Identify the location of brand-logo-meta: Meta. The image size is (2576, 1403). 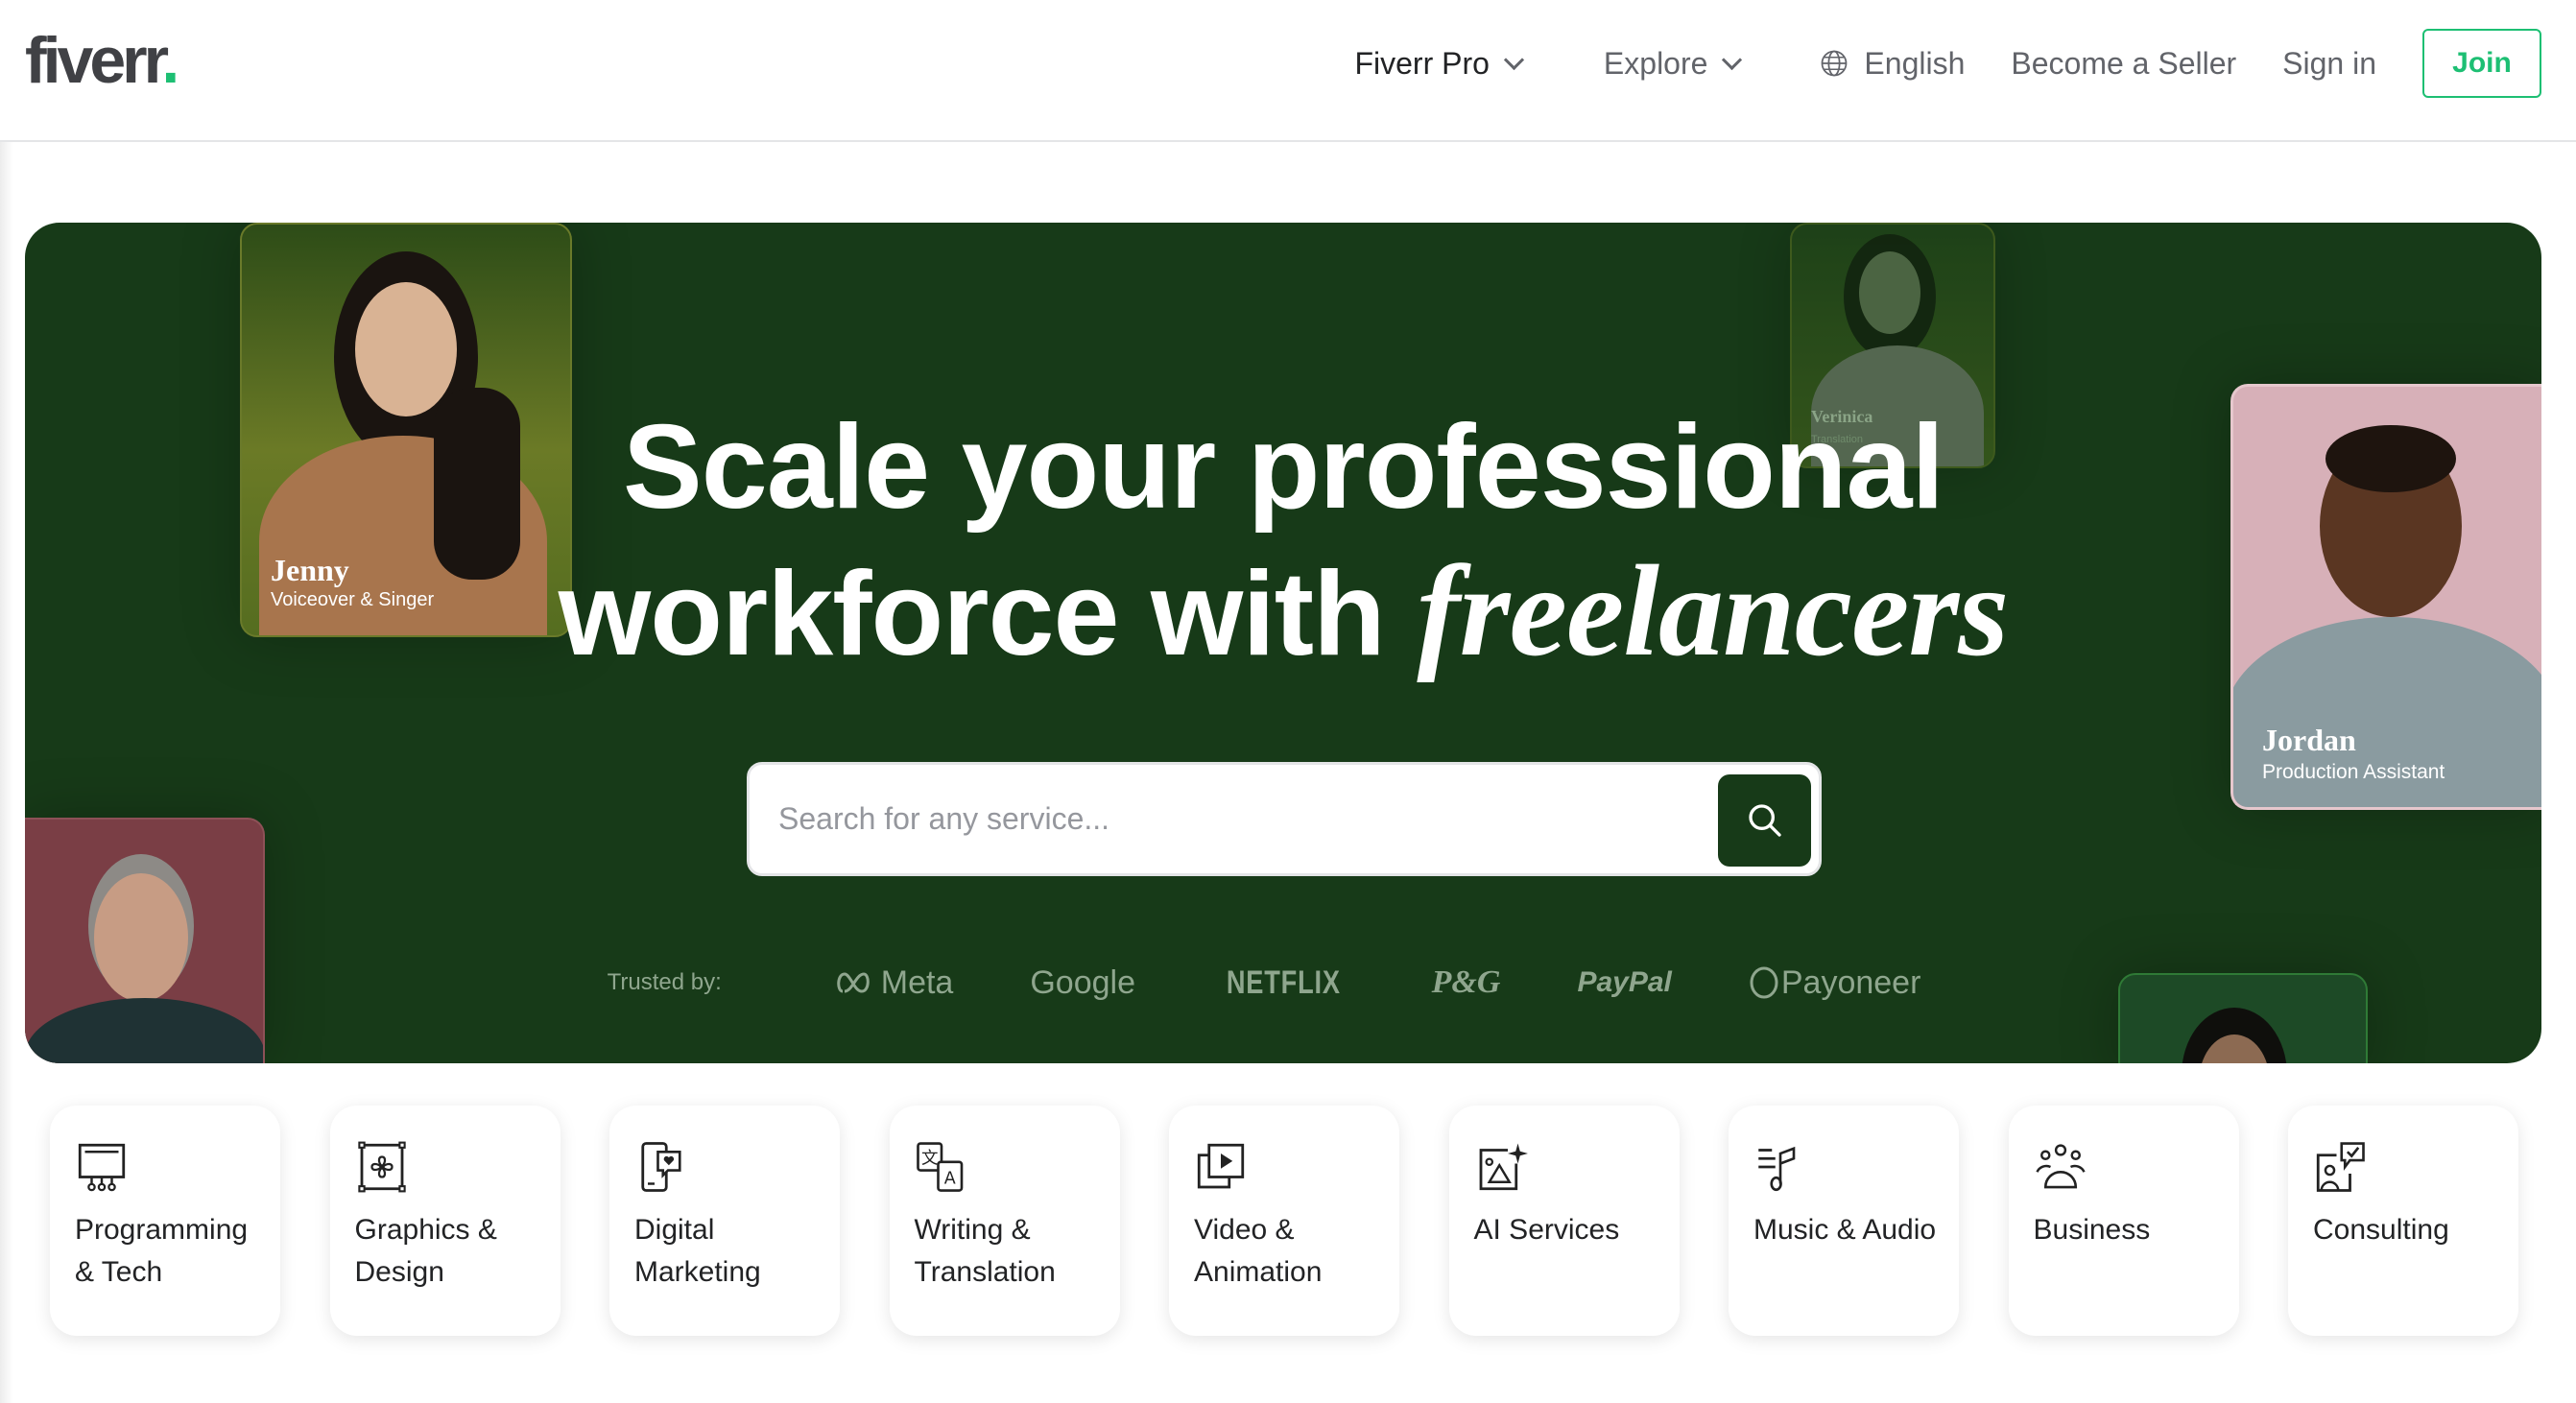
(895, 982).